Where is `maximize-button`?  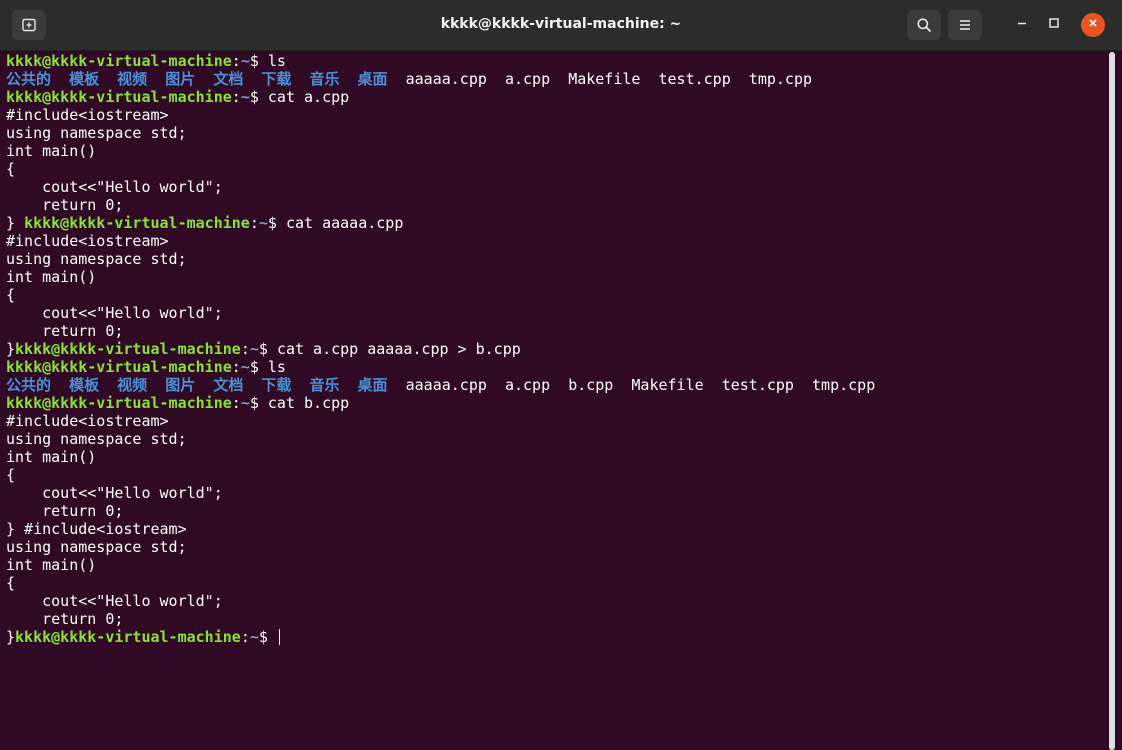
maximize-button is located at coordinates (1054, 25).